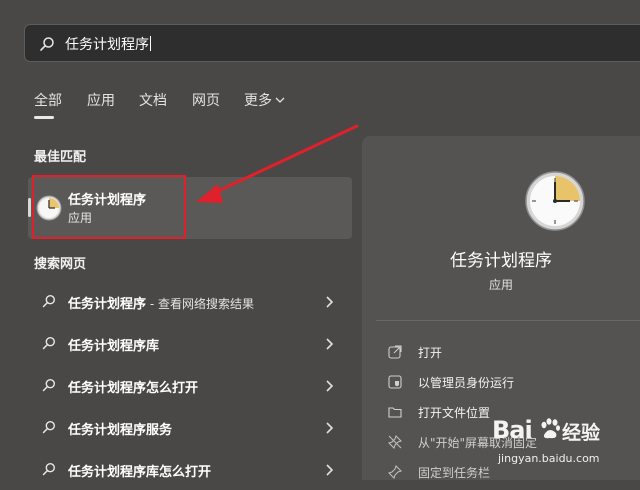  Describe the element at coordinates (395, 472) in the screenshot. I see `pin-icon` at that location.